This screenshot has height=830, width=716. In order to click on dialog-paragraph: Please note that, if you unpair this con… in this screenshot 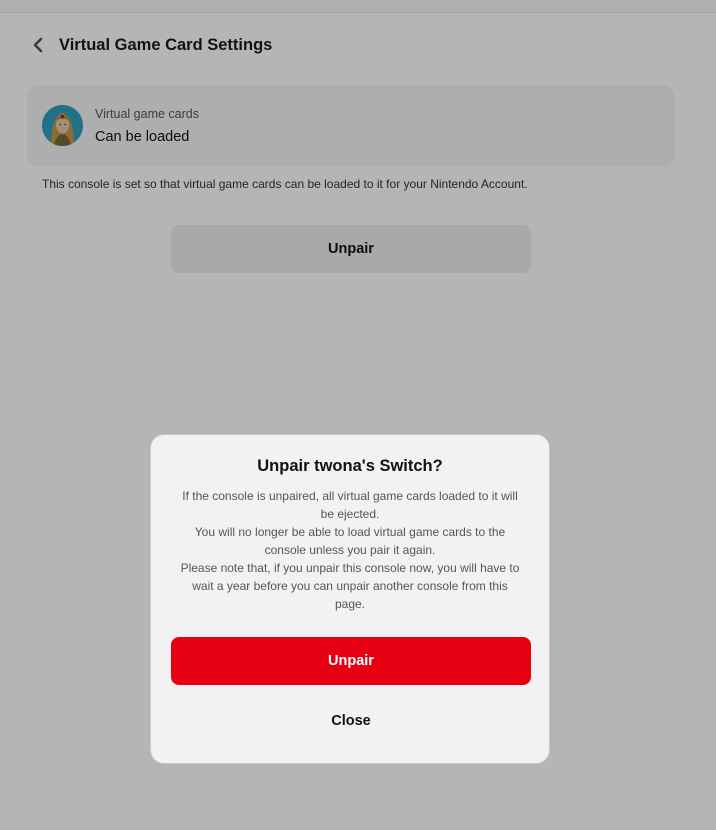, I will do `click(350, 586)`.